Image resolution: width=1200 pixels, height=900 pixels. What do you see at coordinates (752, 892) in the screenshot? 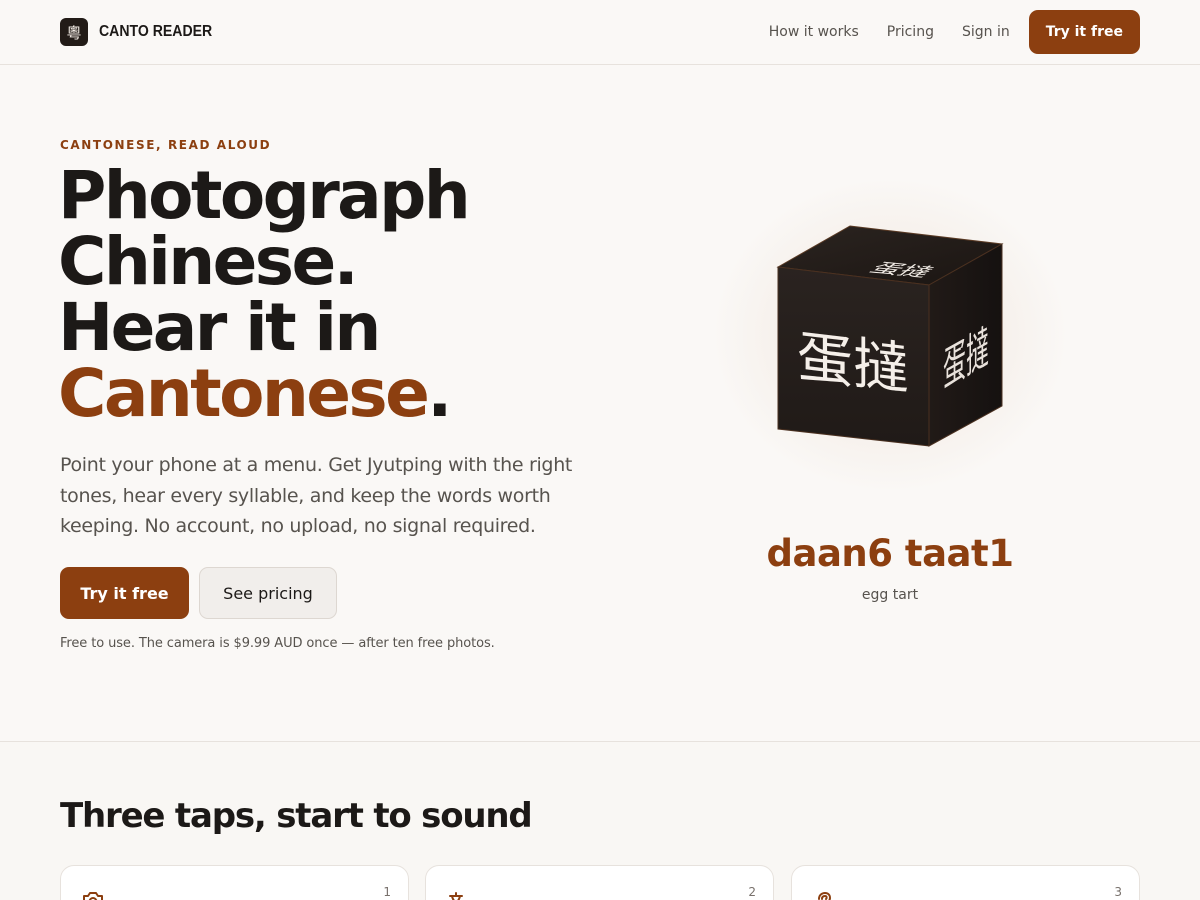
I see `step-number: 2` at bounding box center [752, 892].